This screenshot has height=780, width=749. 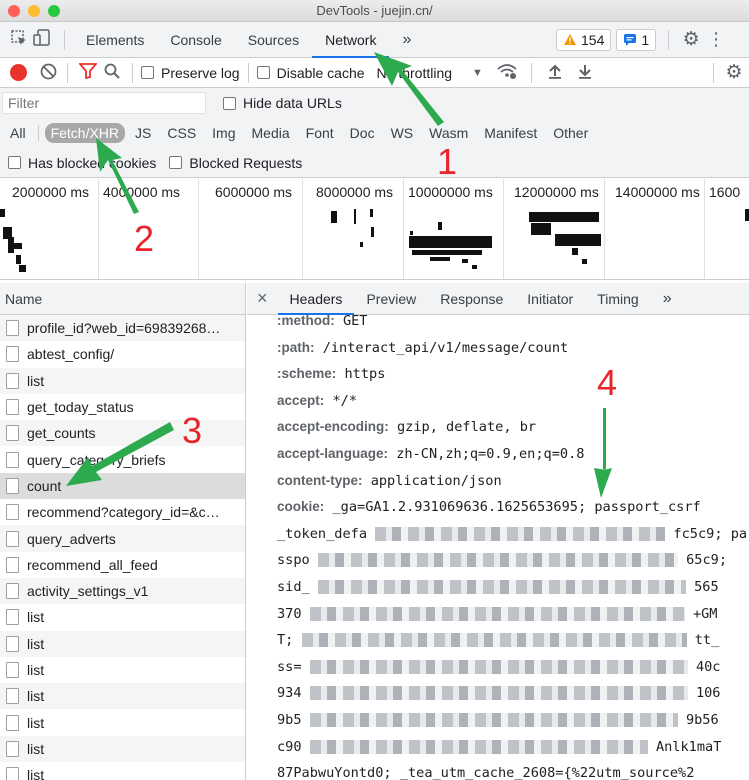 What do you see at coordinates (144, 238) in the screenshot?
I see `annotation-number: 2` at bounding box center [144, 238].